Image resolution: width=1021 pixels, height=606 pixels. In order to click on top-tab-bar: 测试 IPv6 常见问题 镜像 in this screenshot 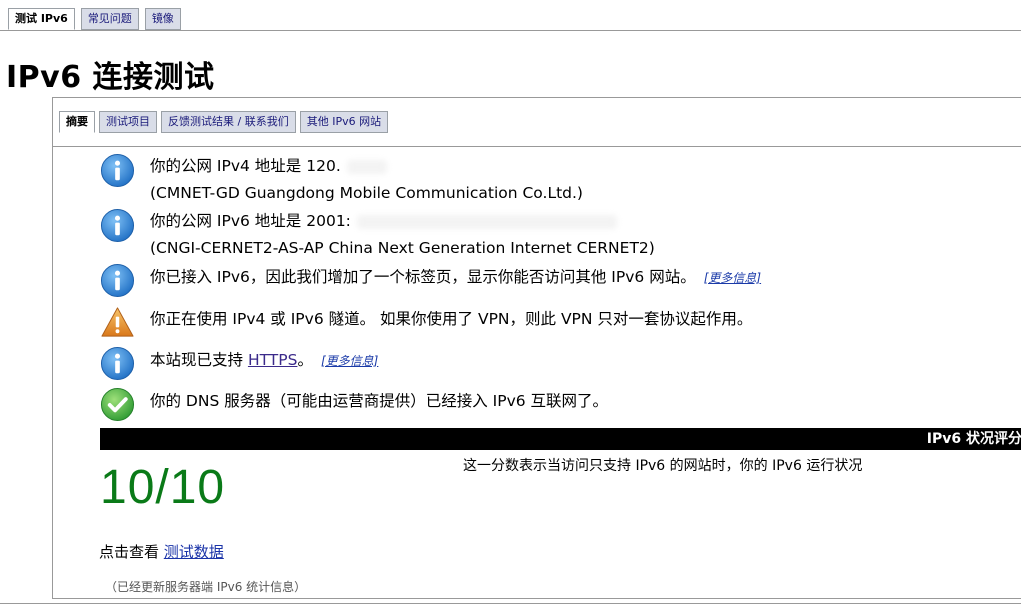, I will do `click(94, 19)`.